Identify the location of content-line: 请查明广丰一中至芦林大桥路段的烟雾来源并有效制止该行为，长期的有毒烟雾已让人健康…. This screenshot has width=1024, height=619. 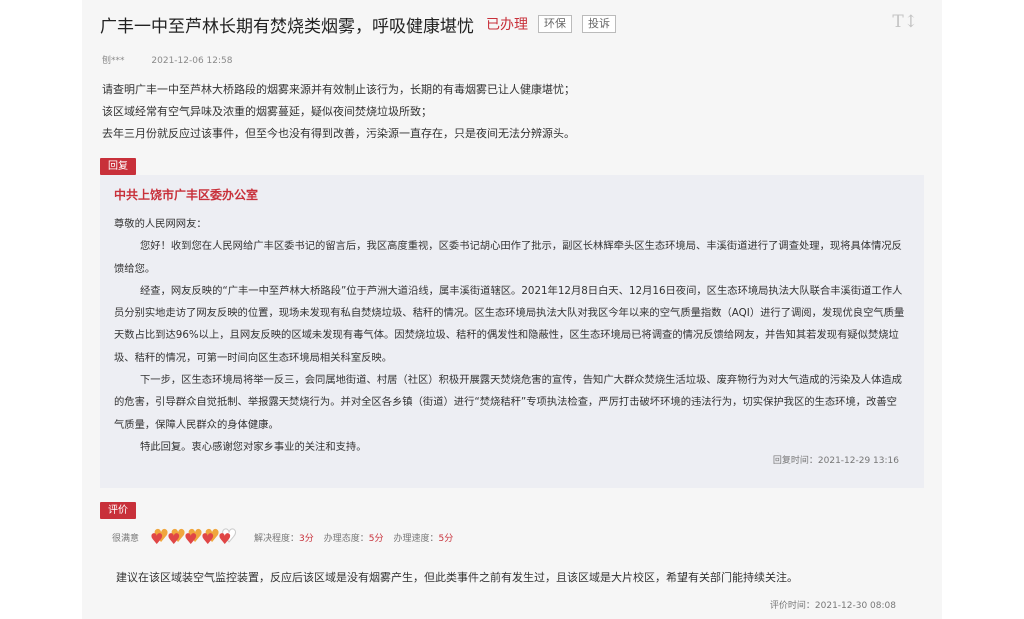
(338, 89).